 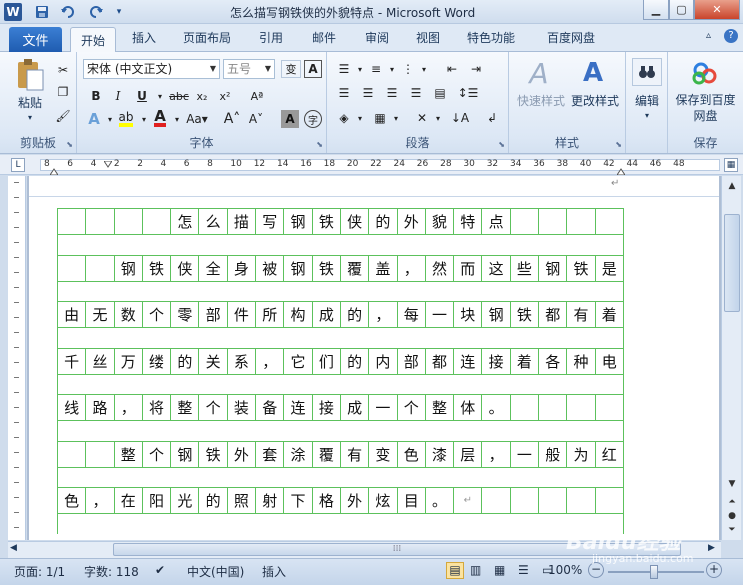 I want to click on grid-cell: 系, so click(x=242, y=361).